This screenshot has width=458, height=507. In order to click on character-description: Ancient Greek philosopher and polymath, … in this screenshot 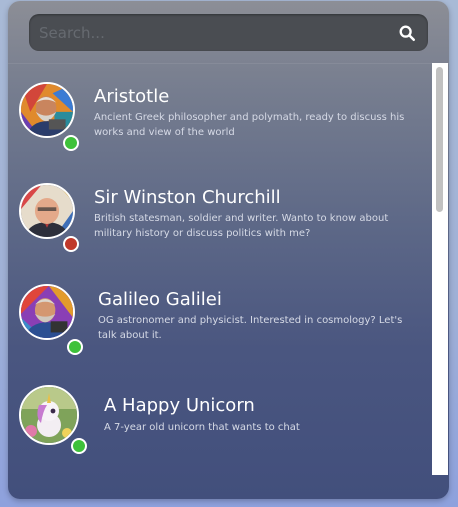, I will do `click(249, 125)`.